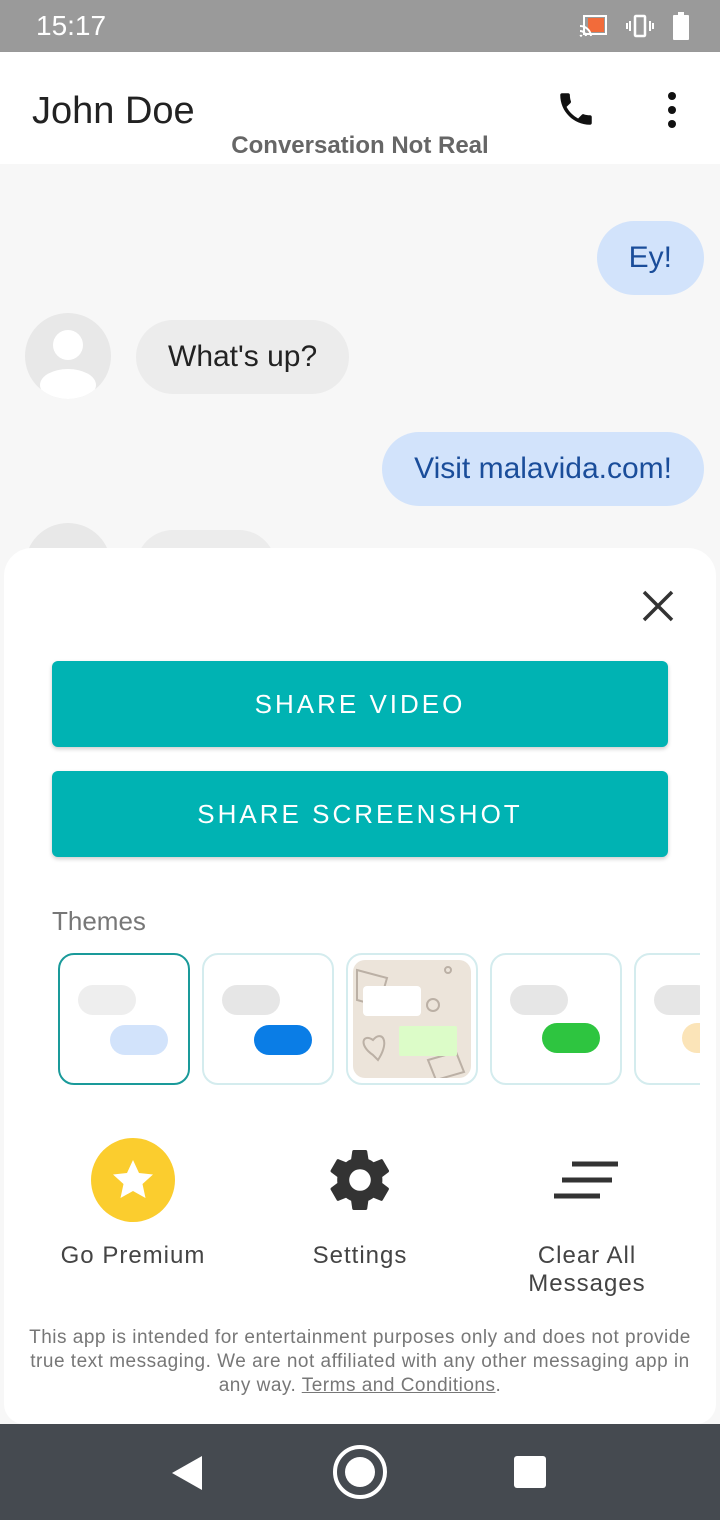  I want to click on back-icon, so click(188, 1473).